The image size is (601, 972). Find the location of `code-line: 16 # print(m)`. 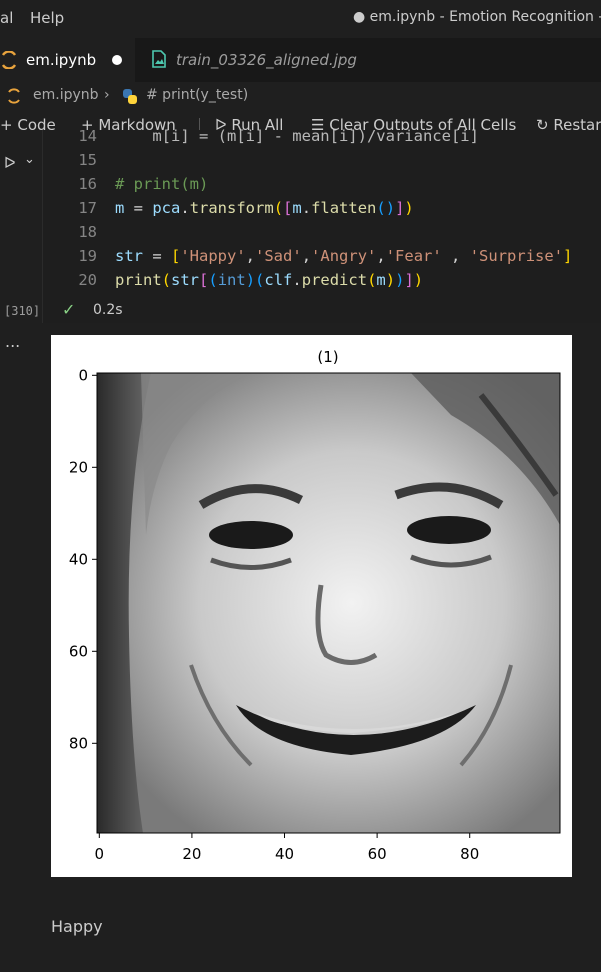

code-line: 16 # print(m) is located at coordinates (143, 184).